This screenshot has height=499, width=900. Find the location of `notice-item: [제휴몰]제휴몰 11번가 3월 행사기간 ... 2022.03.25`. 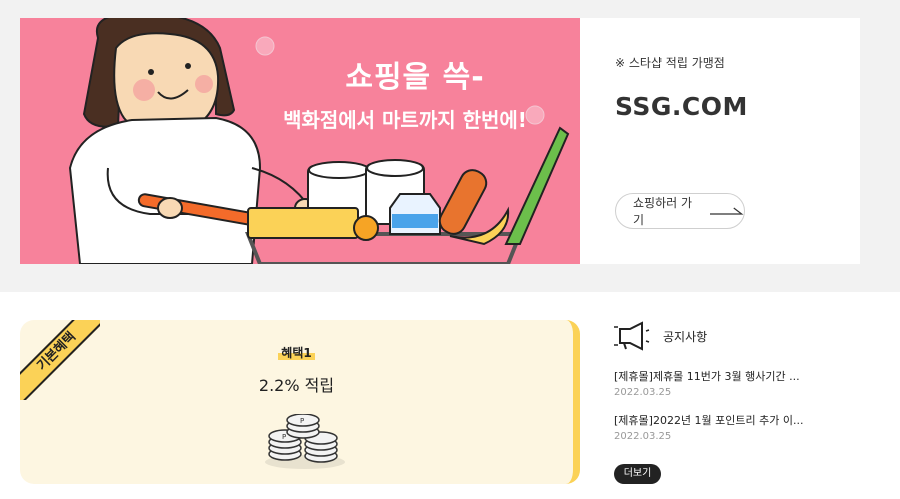

notice-item: [제휴몰]제휴몰 11번가 3월 행사기간 ... 2022.03.25 is located at coordinates (749, 383).